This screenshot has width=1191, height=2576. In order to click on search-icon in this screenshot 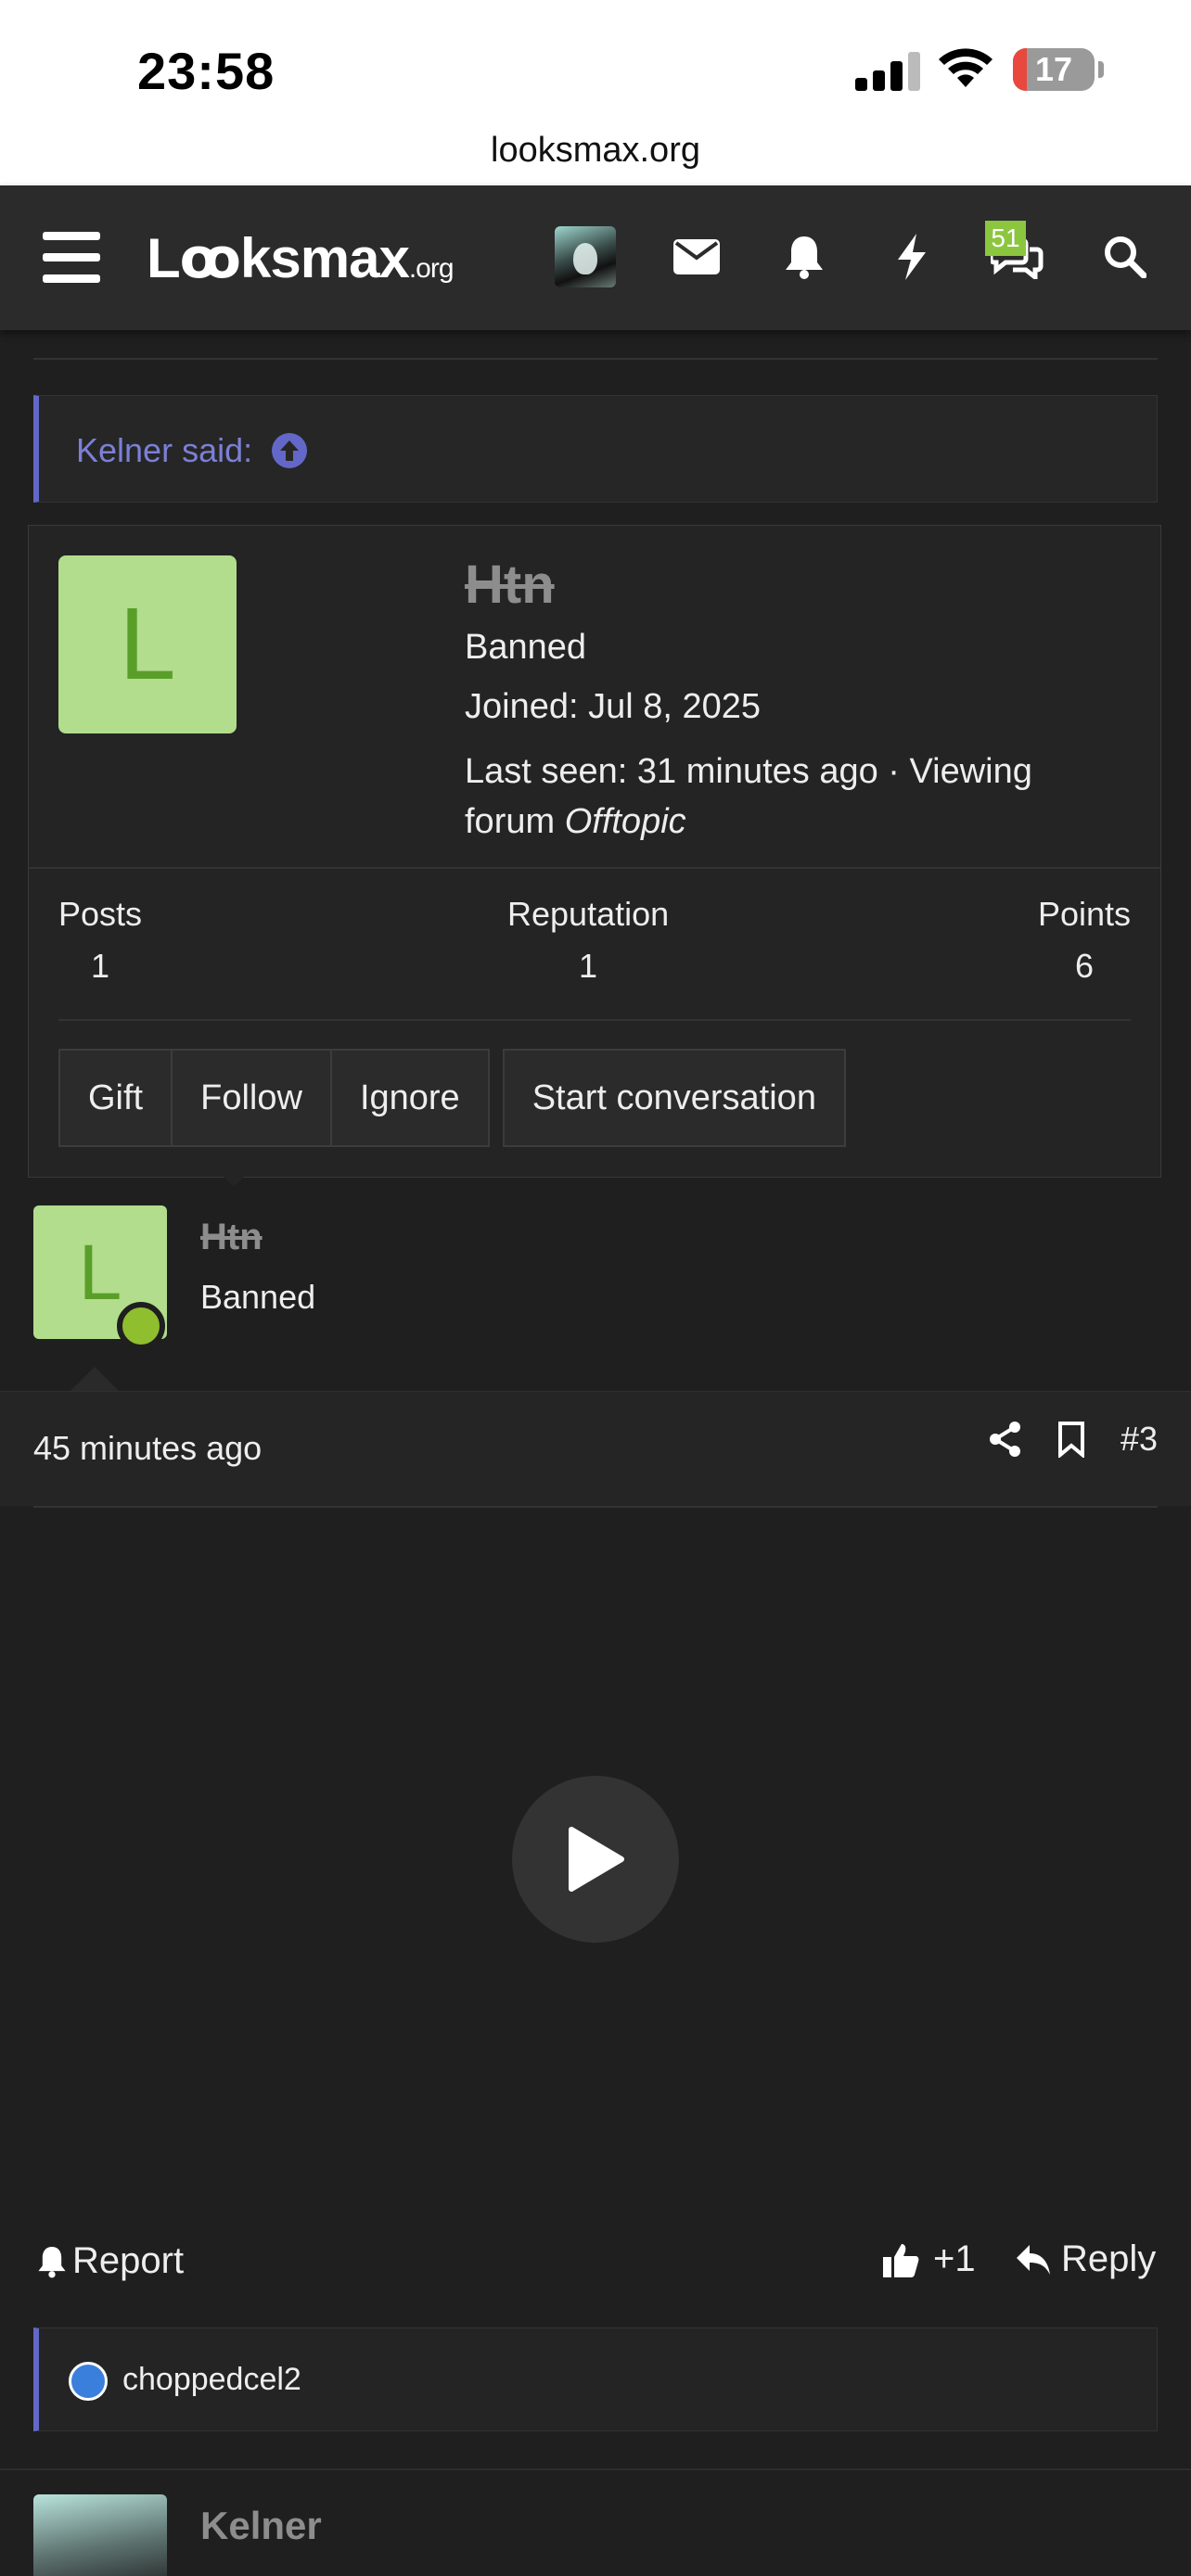, I will do `click(1125, 256)`.